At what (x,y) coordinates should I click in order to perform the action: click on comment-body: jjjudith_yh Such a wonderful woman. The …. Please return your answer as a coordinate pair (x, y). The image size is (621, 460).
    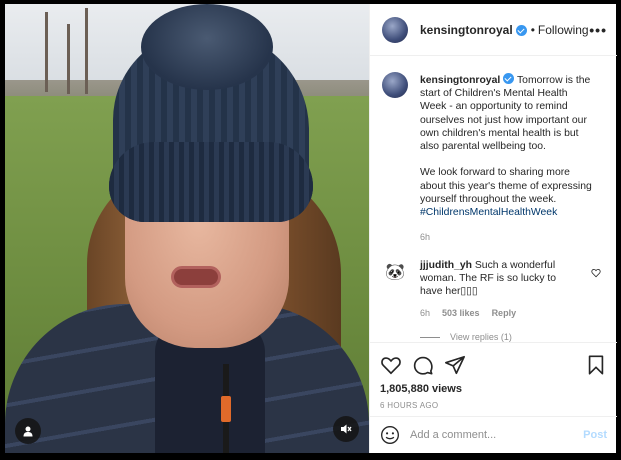
    Looking at the image, I should click on (500, 279).